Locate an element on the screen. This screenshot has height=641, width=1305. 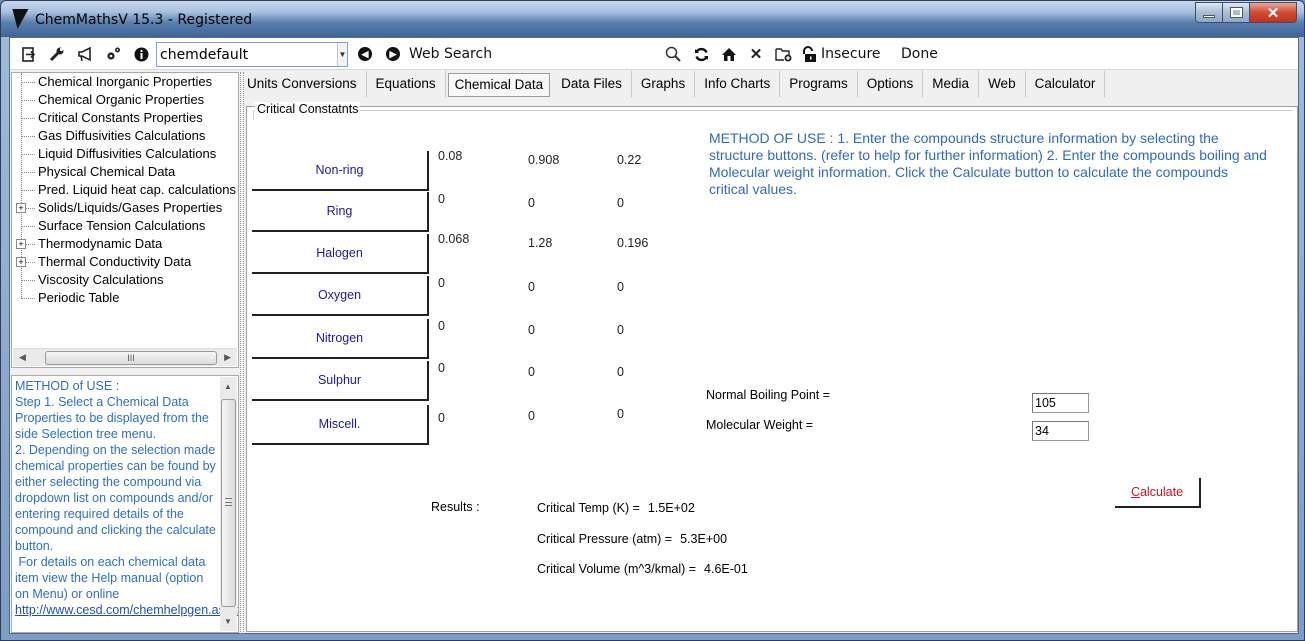
web-search-button: Web Search is located at coordinates (450, 54).